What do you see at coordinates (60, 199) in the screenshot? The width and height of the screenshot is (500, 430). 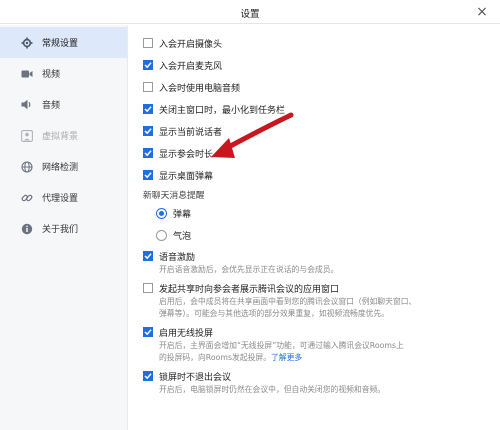 I see `sidebar-item-label: 代理设置` at bounding box center [60, 199].